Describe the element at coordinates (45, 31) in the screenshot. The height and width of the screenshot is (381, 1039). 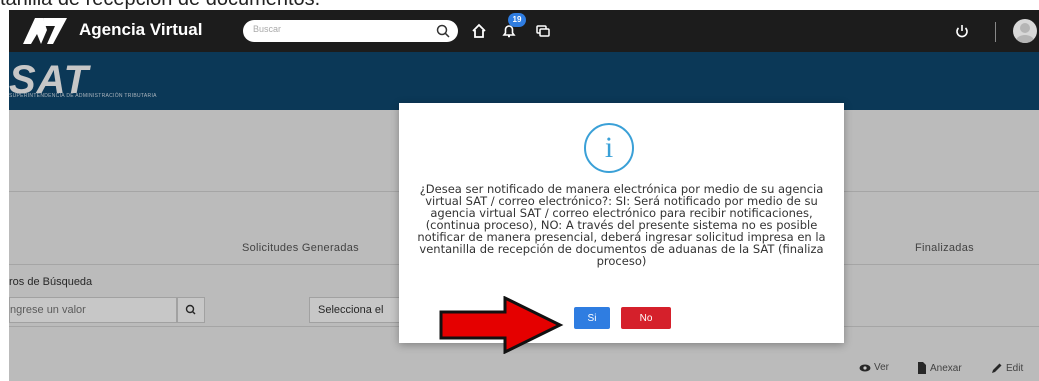
I see `agencia-virtual-logo-icon` at that location.